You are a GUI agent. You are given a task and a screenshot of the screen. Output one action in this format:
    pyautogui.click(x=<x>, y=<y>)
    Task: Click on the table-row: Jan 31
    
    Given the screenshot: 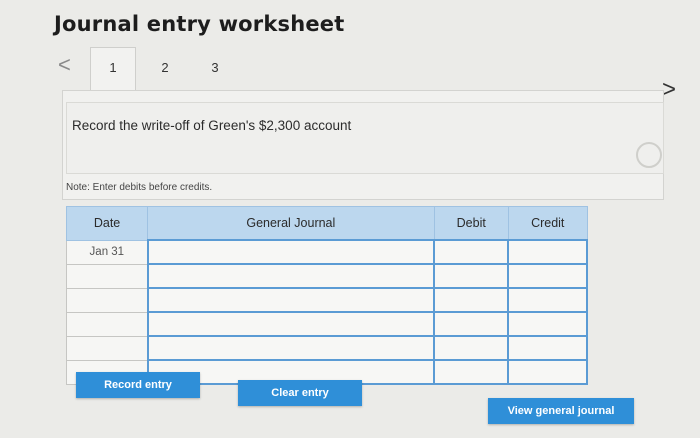 What is the action you would take?
    pyautogui.click(x=326, y=252)
    